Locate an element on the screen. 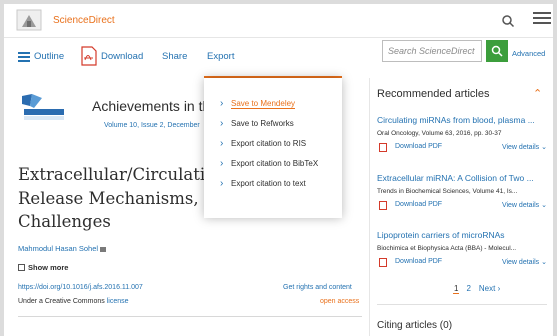  column-divider is located at coordinates (369, 207).